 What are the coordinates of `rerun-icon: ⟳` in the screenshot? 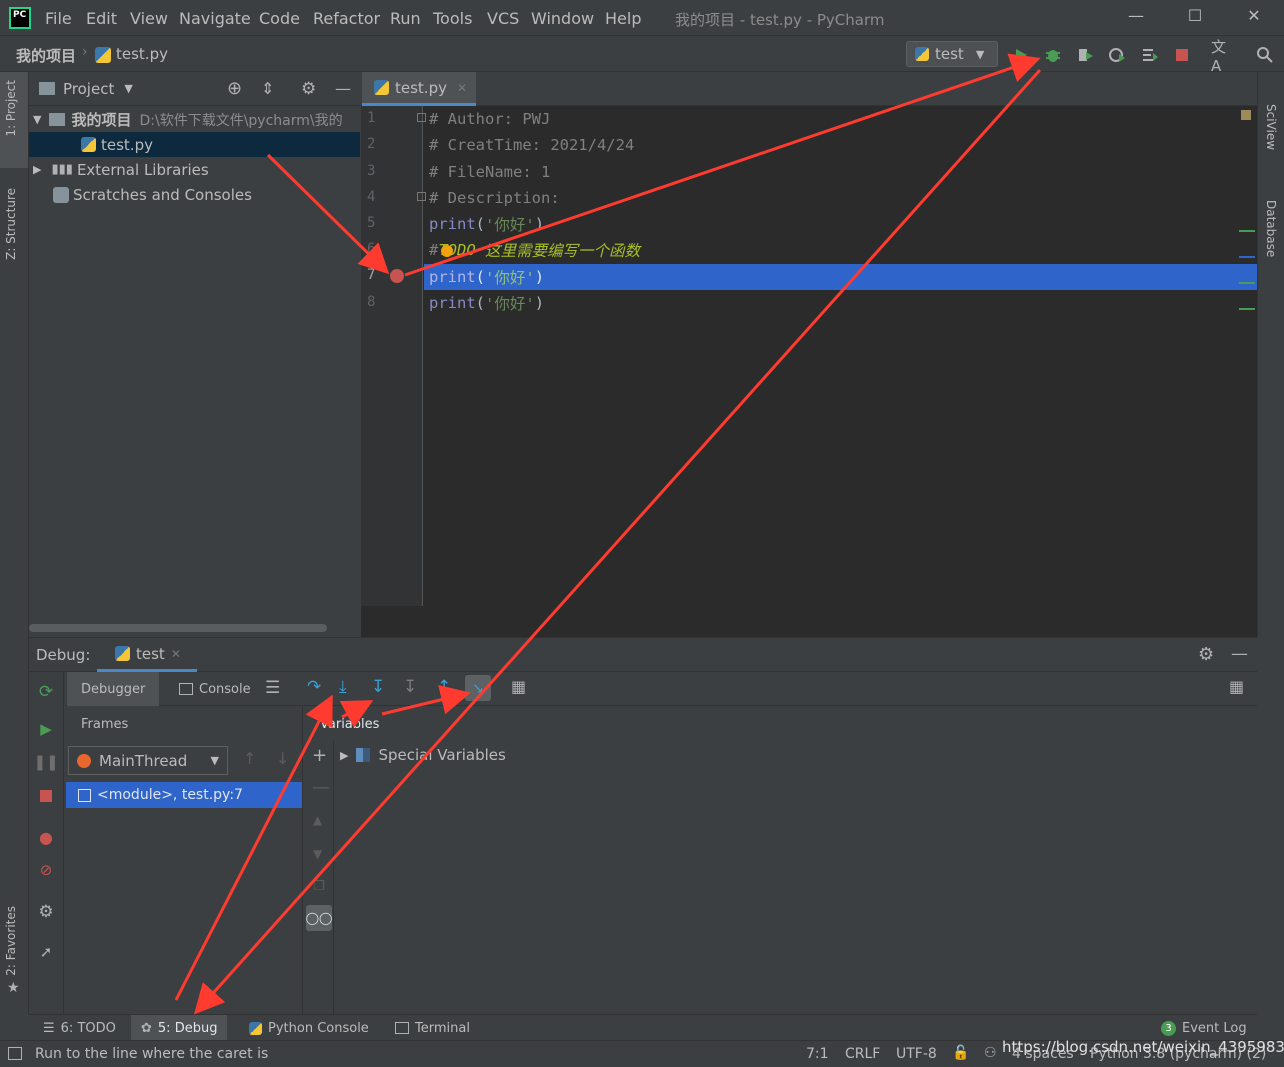 It's located at (46, 692).